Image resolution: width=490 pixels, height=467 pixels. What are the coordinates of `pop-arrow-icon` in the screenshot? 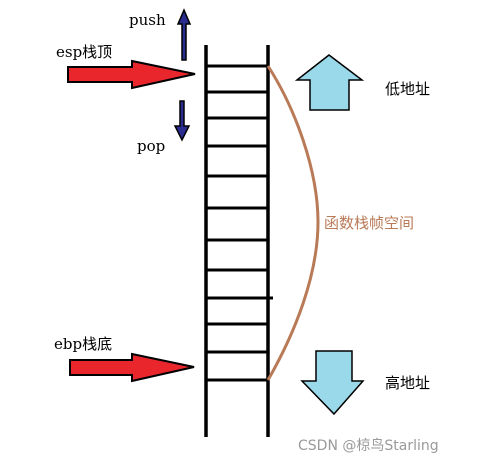 It's located at (182, 121).